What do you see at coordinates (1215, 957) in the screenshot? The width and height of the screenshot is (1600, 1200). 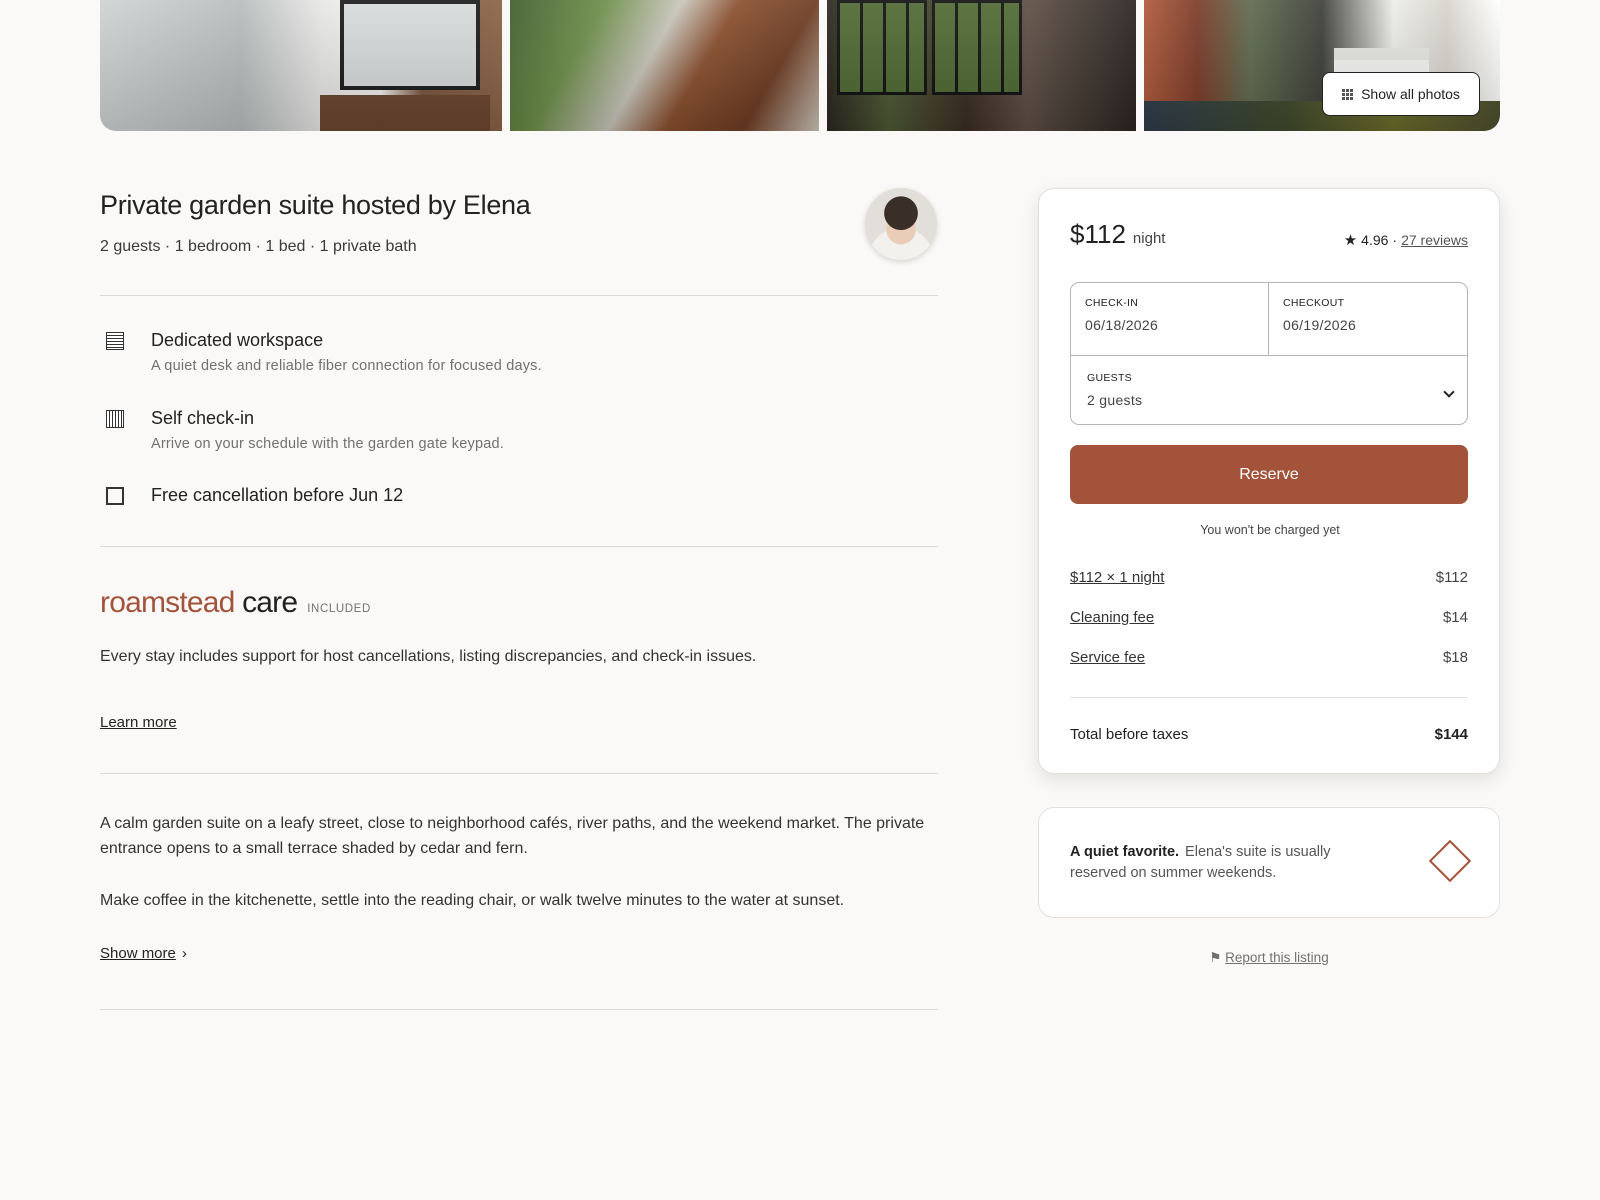 I see `flag-icon: ⚑` at bounding box center [1215, 957].